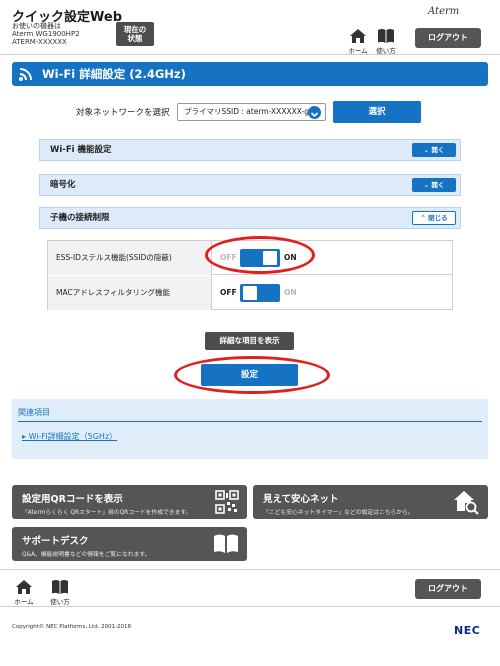 The image size is (500, 666). Describe the element at coordinates (448, 589) in the screenshot. I see `footer-logout-button: ログアウト` at that location.